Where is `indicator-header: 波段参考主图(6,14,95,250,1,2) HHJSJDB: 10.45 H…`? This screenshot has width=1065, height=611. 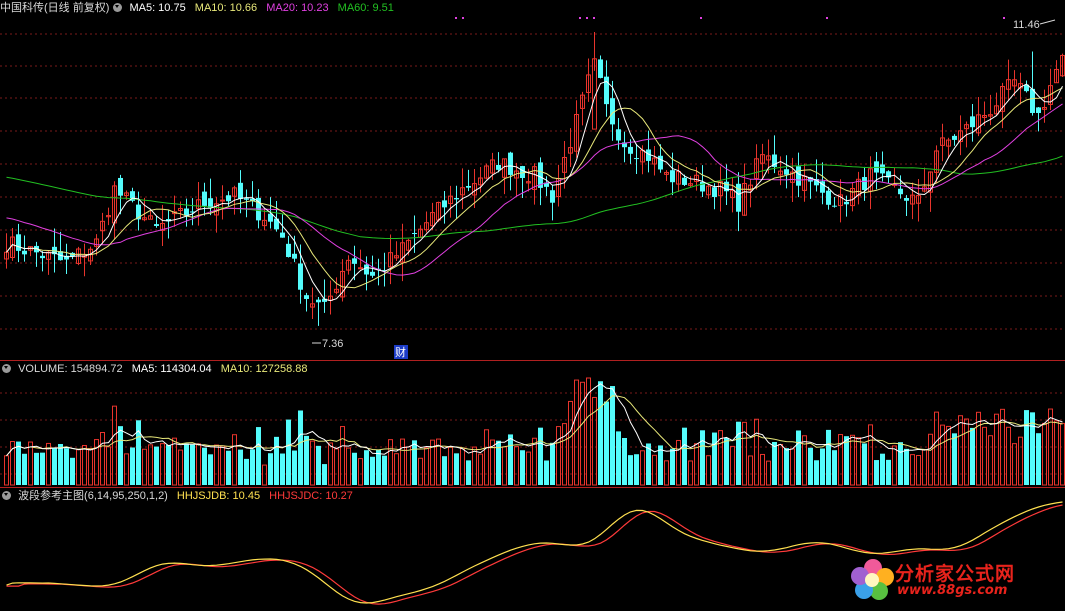 indicator-header: 波段参考主图(6,14,95,250,1,2) HHJSJDB: 10.45 H… is located at coordinates (179, 496).